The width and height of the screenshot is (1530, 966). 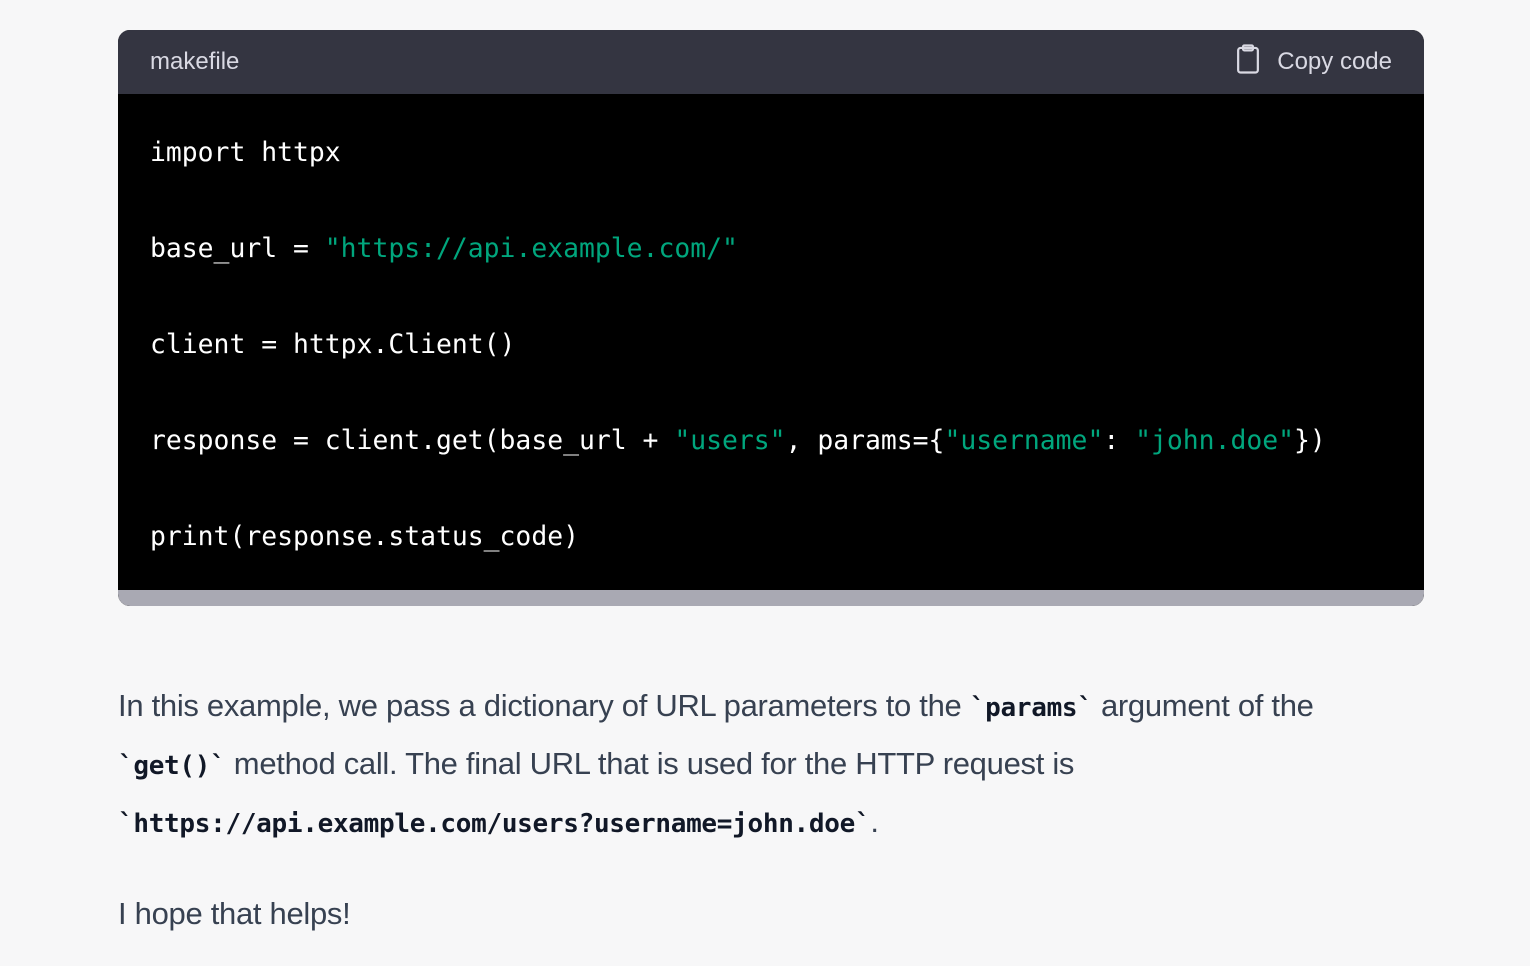 What do you see at coordinates (1203, 705) in the screenshot?
I see `explanation-text: argument of the` at bounding box center [1203, 705].